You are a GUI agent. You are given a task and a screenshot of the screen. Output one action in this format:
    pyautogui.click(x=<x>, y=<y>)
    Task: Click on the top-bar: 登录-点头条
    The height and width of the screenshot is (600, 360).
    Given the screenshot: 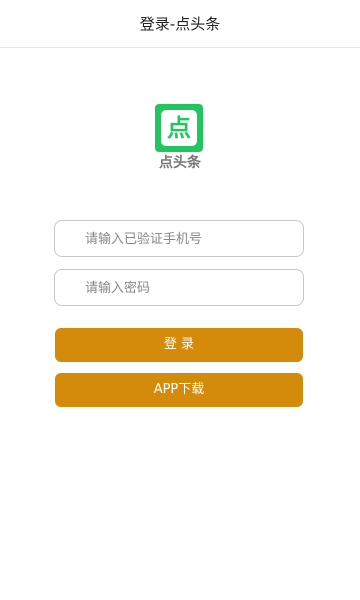 What is the action you would take?
    pyautogui.click(x=180, y=24)
    